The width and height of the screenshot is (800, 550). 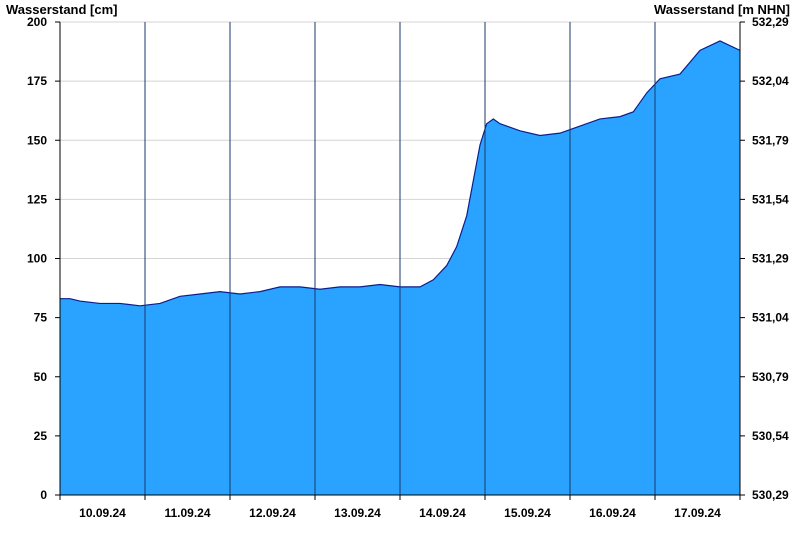 What do you see at coordinates (527, 513) in the screenshot?
I see `x-date-label: 15.09.24` at bounding box center [527, 513].